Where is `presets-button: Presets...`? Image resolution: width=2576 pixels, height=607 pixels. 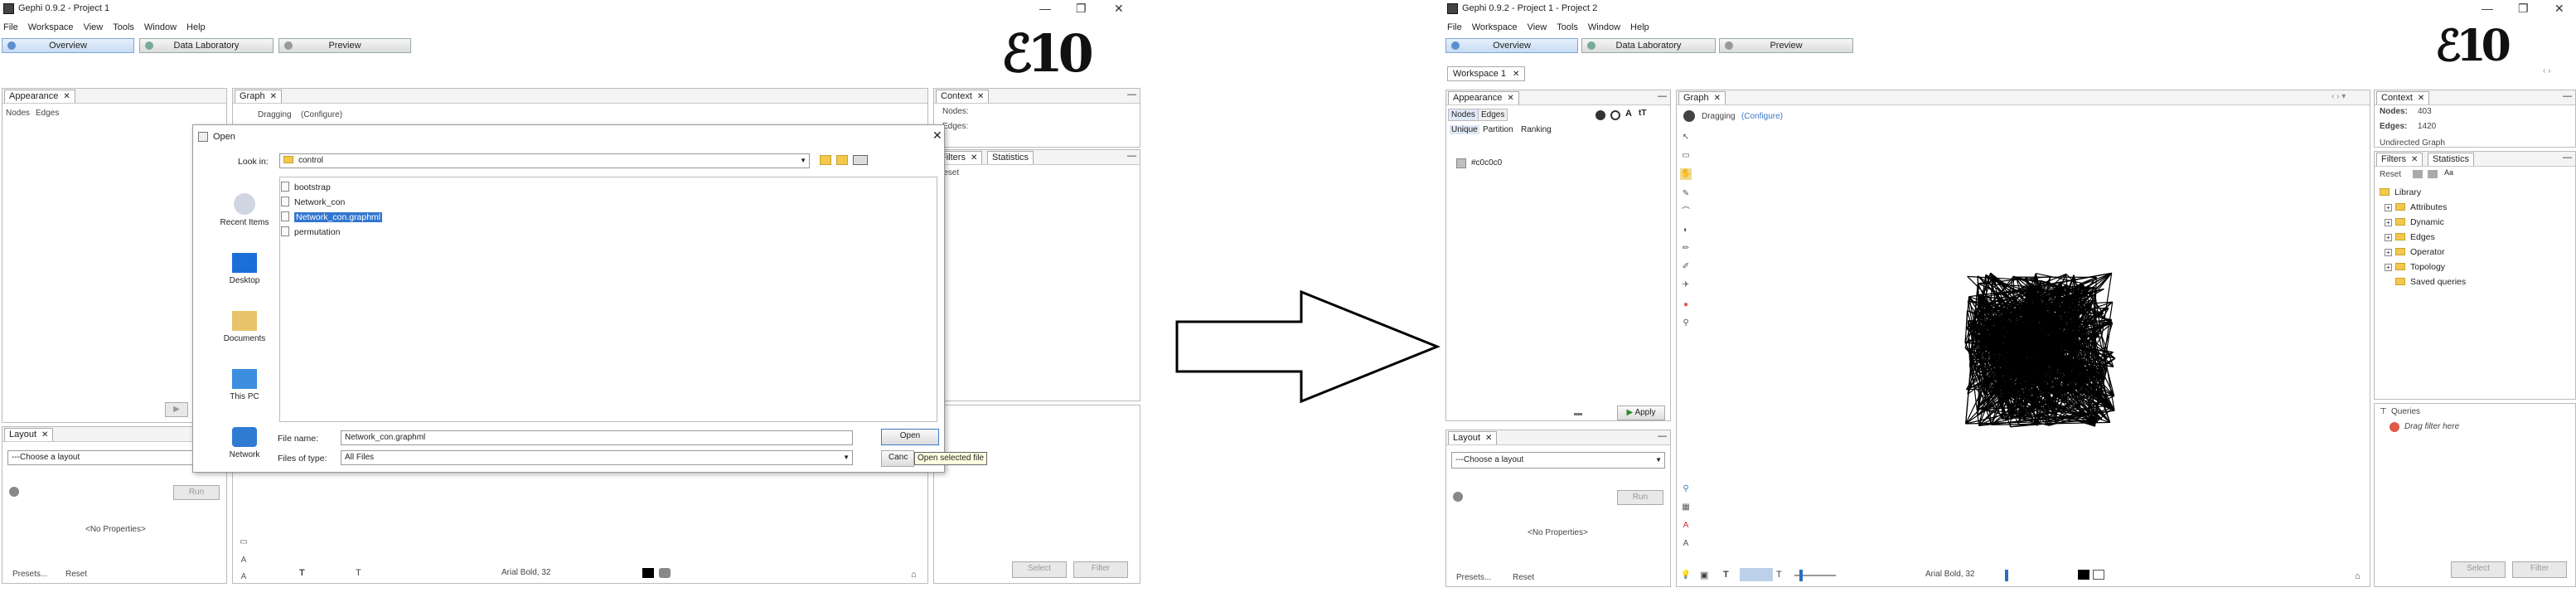 presets-button: Presets... is located at coordinates (1473, 577).